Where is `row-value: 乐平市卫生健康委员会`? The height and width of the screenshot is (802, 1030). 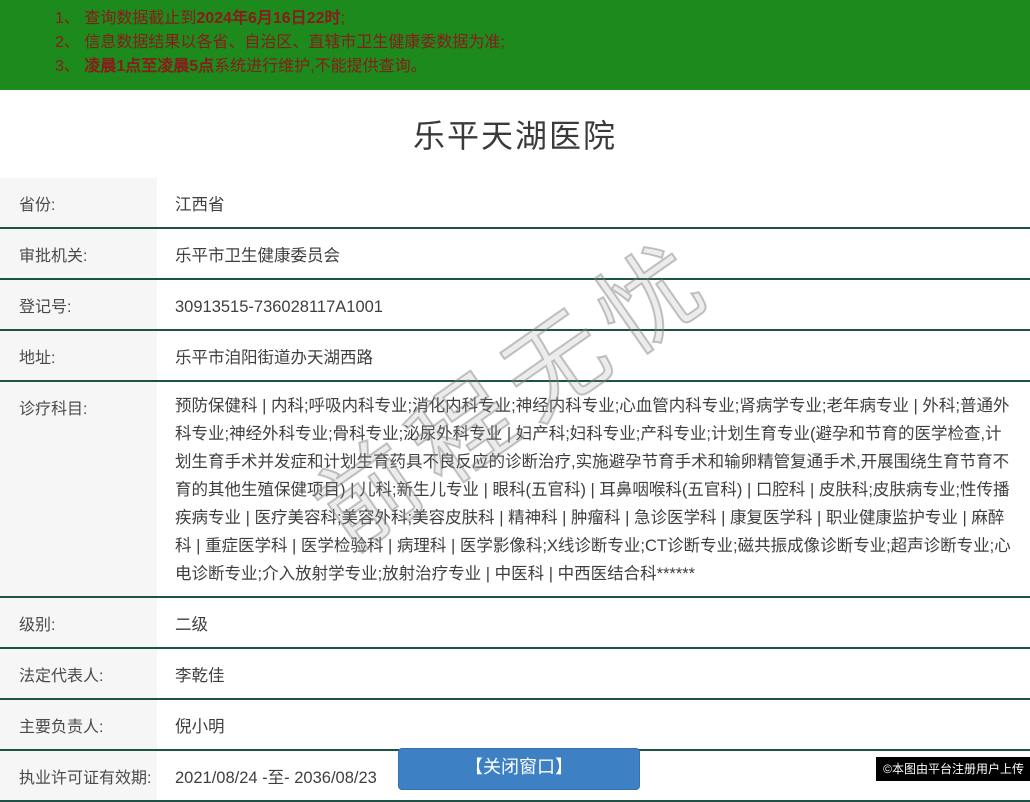 row-value: 乐平市卫生健康委员会 is located at coordinates (257, 256).